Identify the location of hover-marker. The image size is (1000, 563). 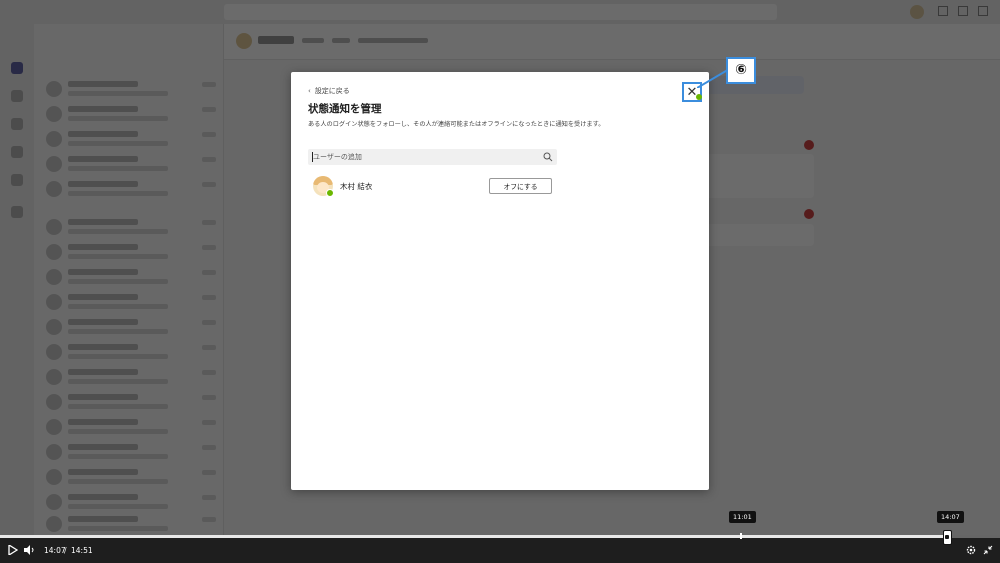
(741, 536).